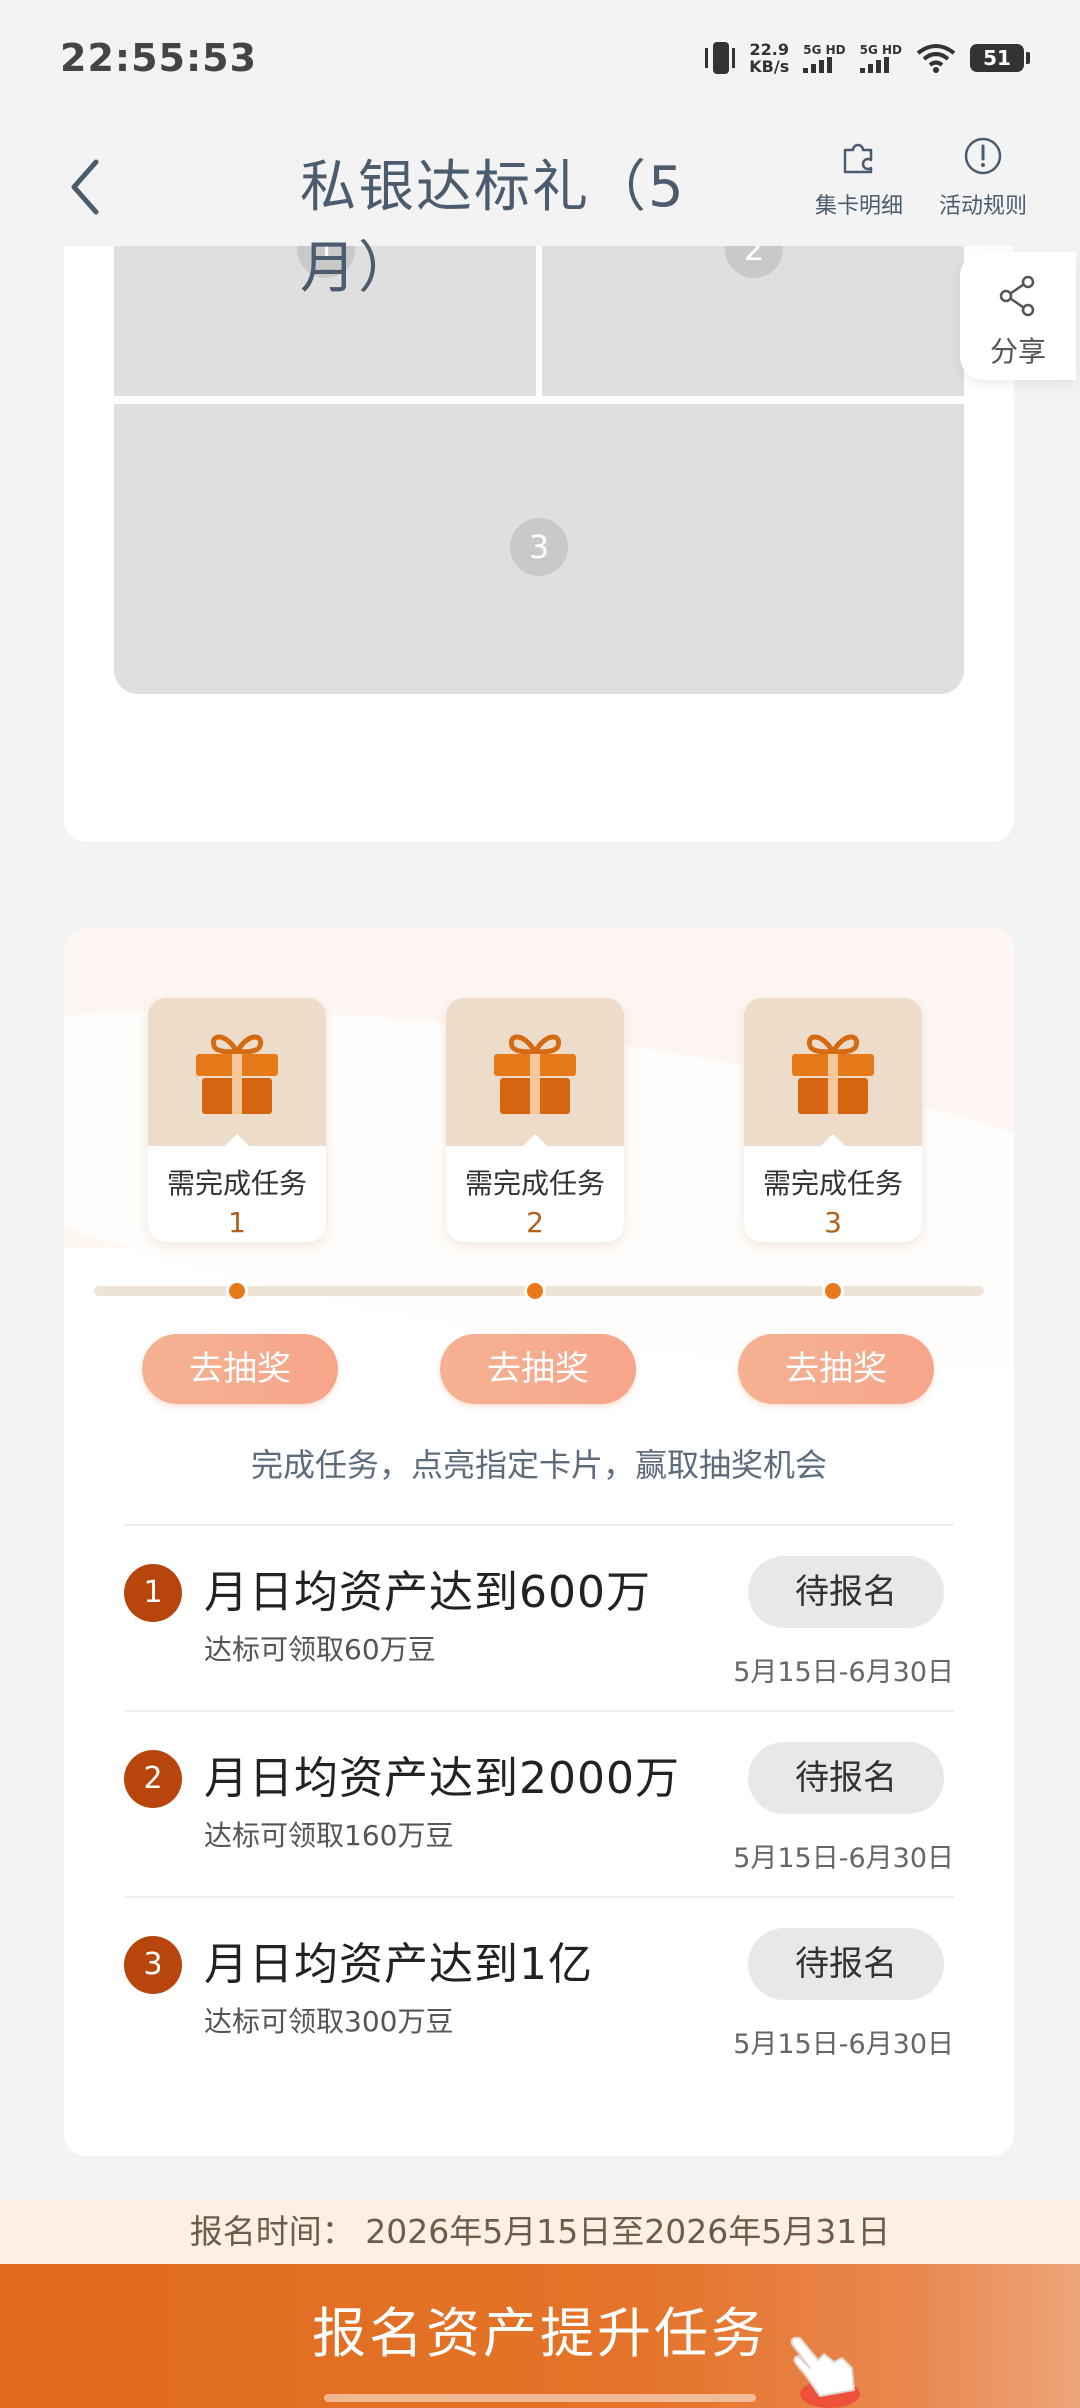 Image resolution: width=1080 pixels, height=2408 pixels. I want to click on gift-card-1: 需完成任务 1, so click(237, 1120).